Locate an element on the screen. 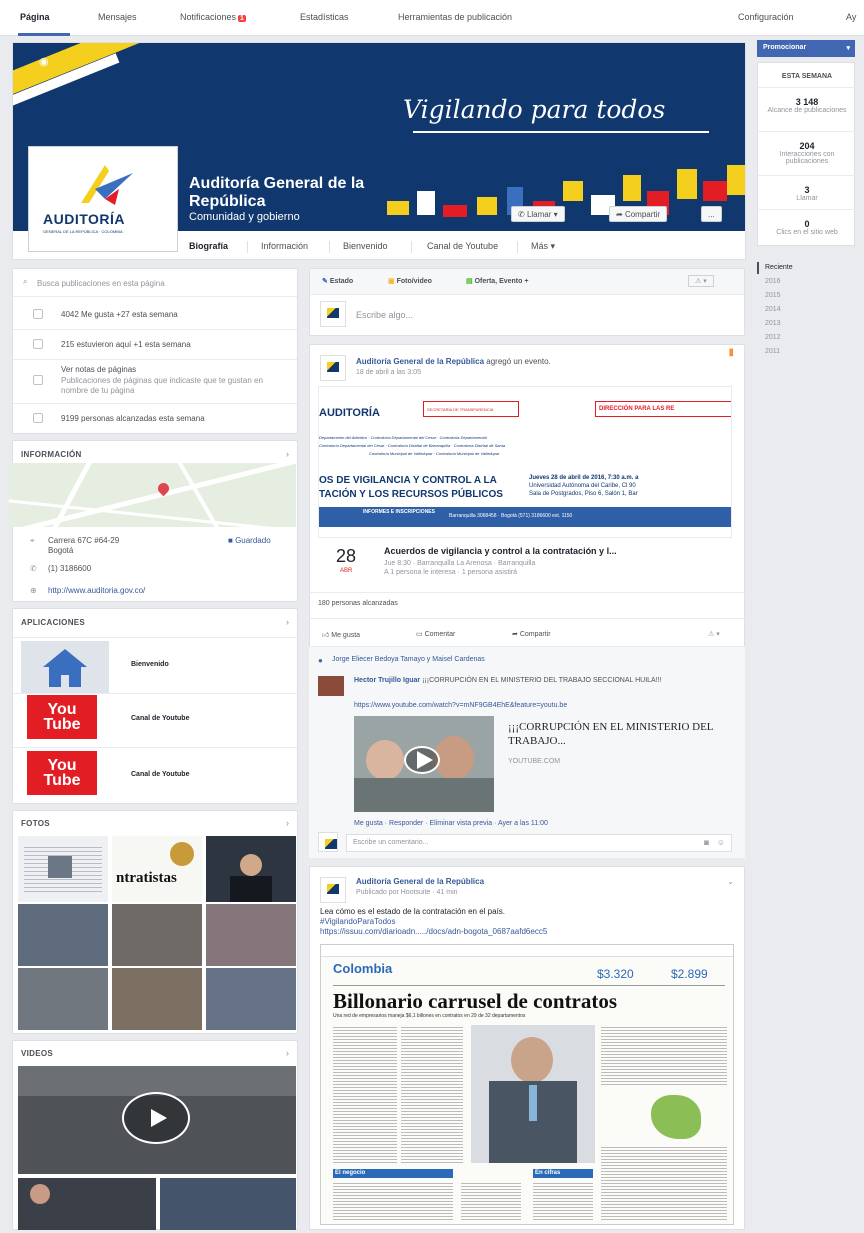 The height and width of the screenshot is (1233, 864). stat-engagement: 204 Interacciones con publicaciones is located at coordinates (807, 153).